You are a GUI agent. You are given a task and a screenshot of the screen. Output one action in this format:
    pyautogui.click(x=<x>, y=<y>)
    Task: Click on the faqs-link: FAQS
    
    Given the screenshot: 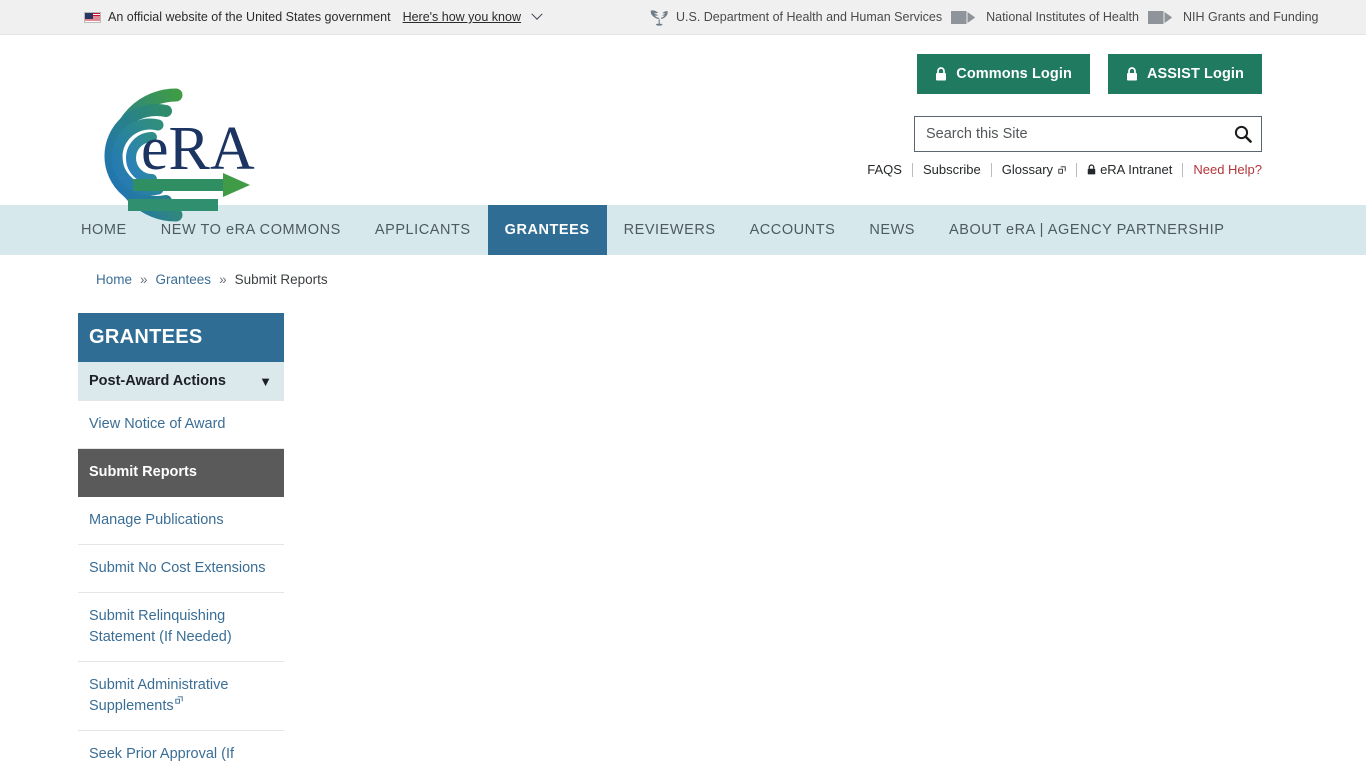 What is the action you would take?
    pyautogui.click(x=889, y=169)
    